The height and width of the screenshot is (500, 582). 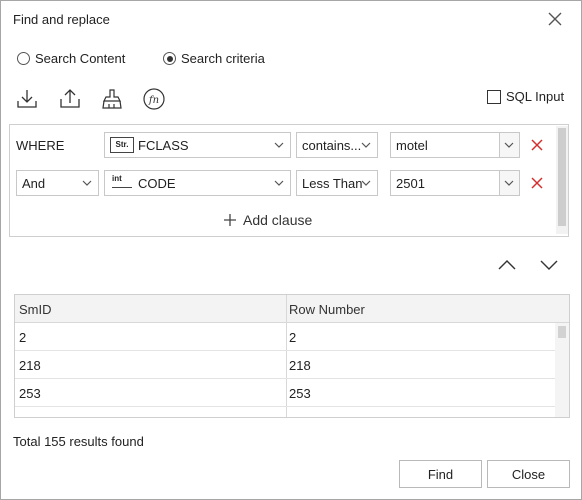 I want to click on add-clause-button: Add clause, so click(x=267, y=220).